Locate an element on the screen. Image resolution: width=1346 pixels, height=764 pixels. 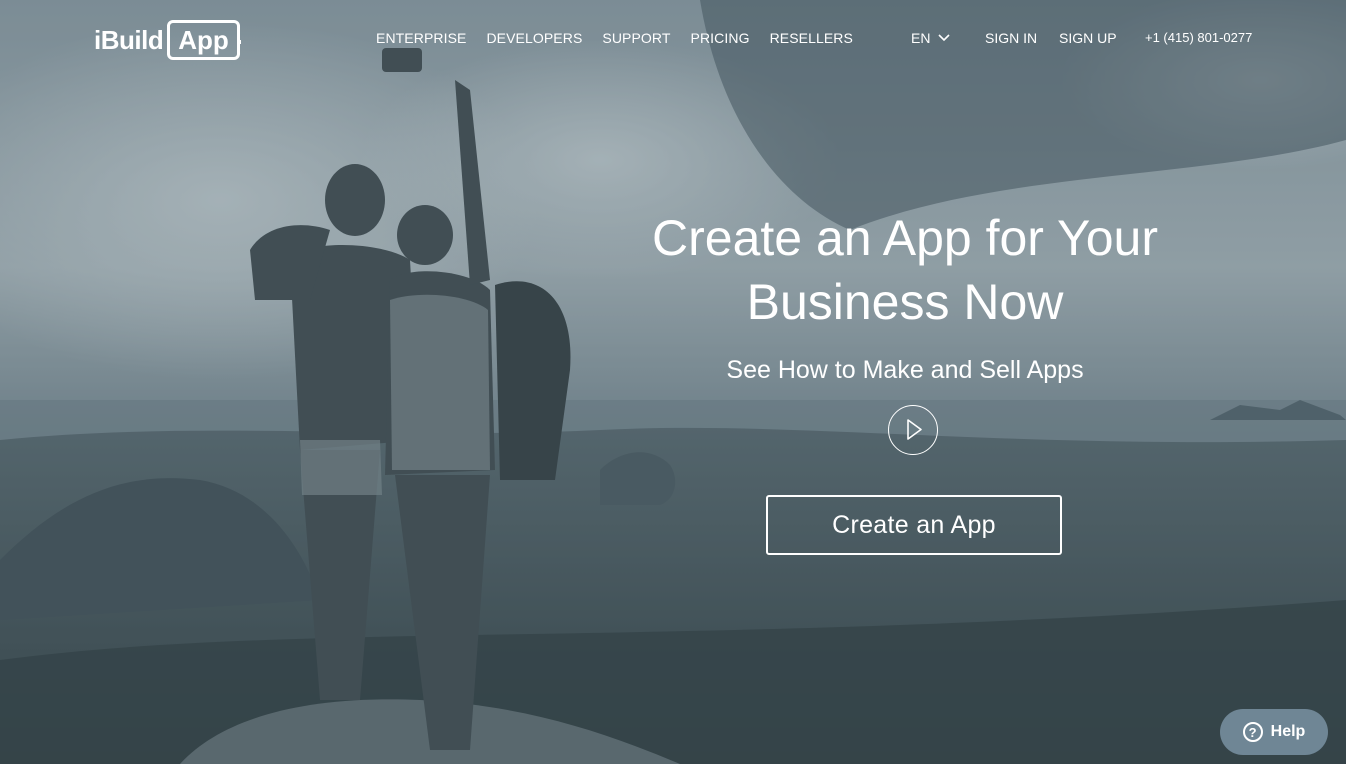
language-label: EN is located at coordinates (921, 38).